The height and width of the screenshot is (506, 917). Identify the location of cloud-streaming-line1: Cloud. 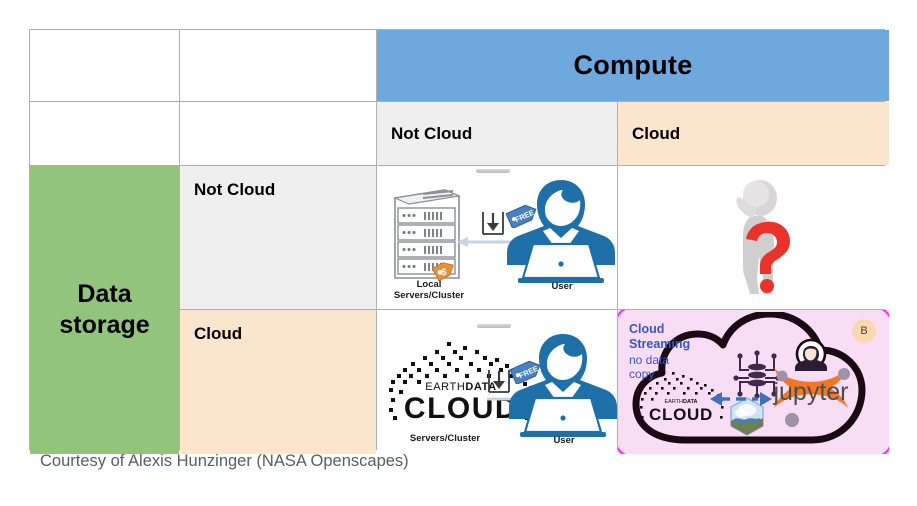
(647, 329).